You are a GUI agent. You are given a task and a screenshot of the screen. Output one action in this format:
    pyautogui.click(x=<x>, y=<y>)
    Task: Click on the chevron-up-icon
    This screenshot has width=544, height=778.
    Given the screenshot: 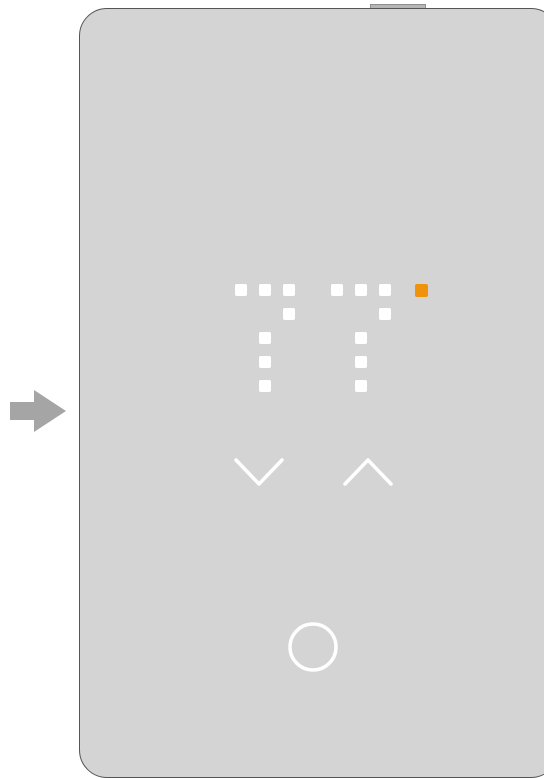 What is the action you would take?
    pyautogui.click(x=368, y=472)
    